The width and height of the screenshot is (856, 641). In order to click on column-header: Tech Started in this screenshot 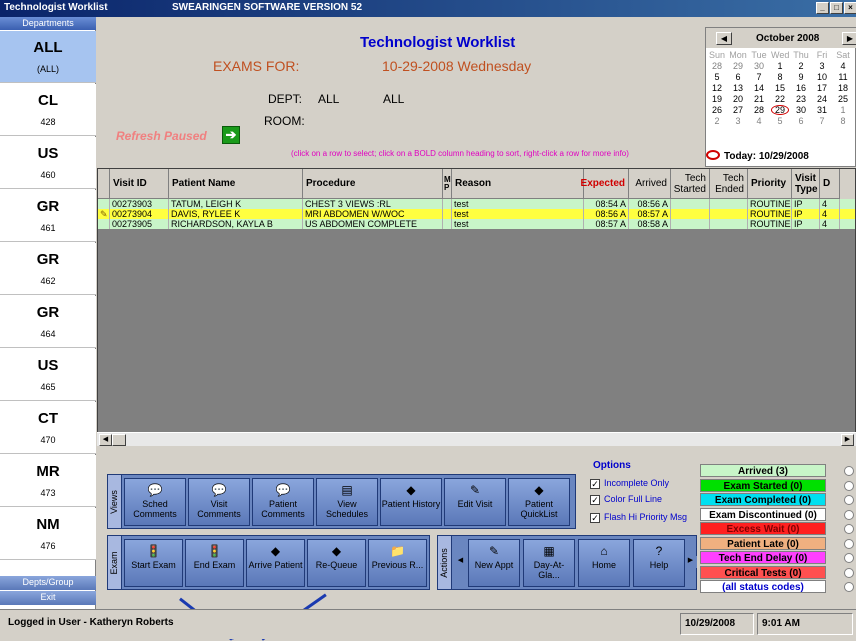, I will do `click(690, 184)`.